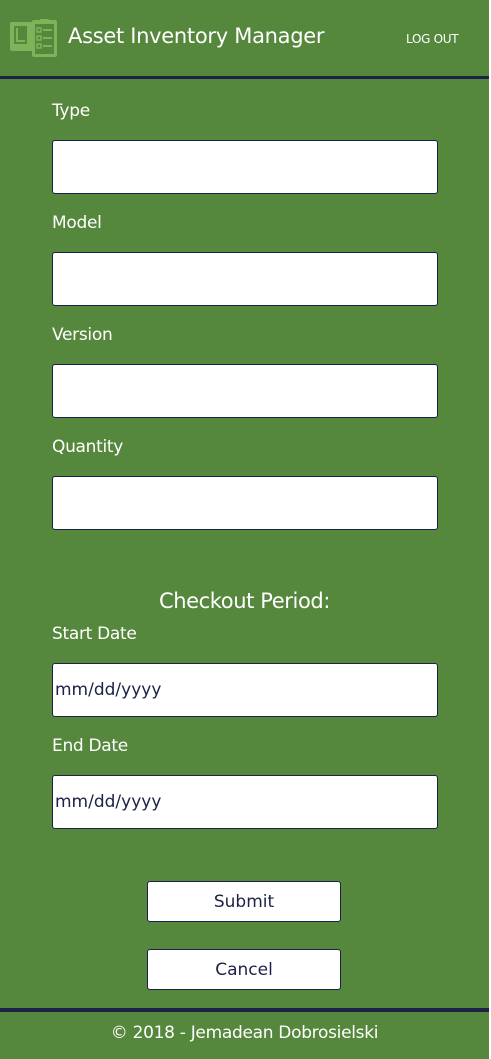 This screenshot has height=1059, width=491. What do you see at coordinates (244, 969) in the screenshot?
I see `cancel-button: Cancel` at bounding box center [244, 969].